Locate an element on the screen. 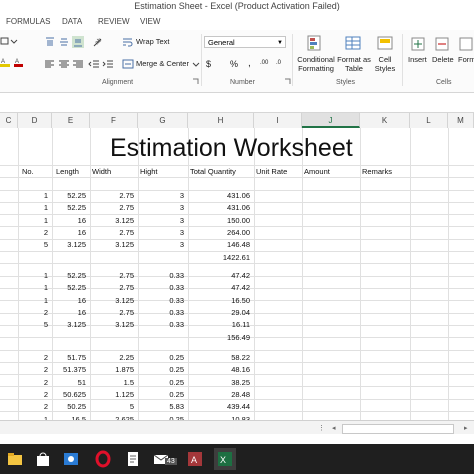 The width and height of the screenshot is (474, 474). number-format-dropdown: General ▼ is located at coordinates (245, 42).